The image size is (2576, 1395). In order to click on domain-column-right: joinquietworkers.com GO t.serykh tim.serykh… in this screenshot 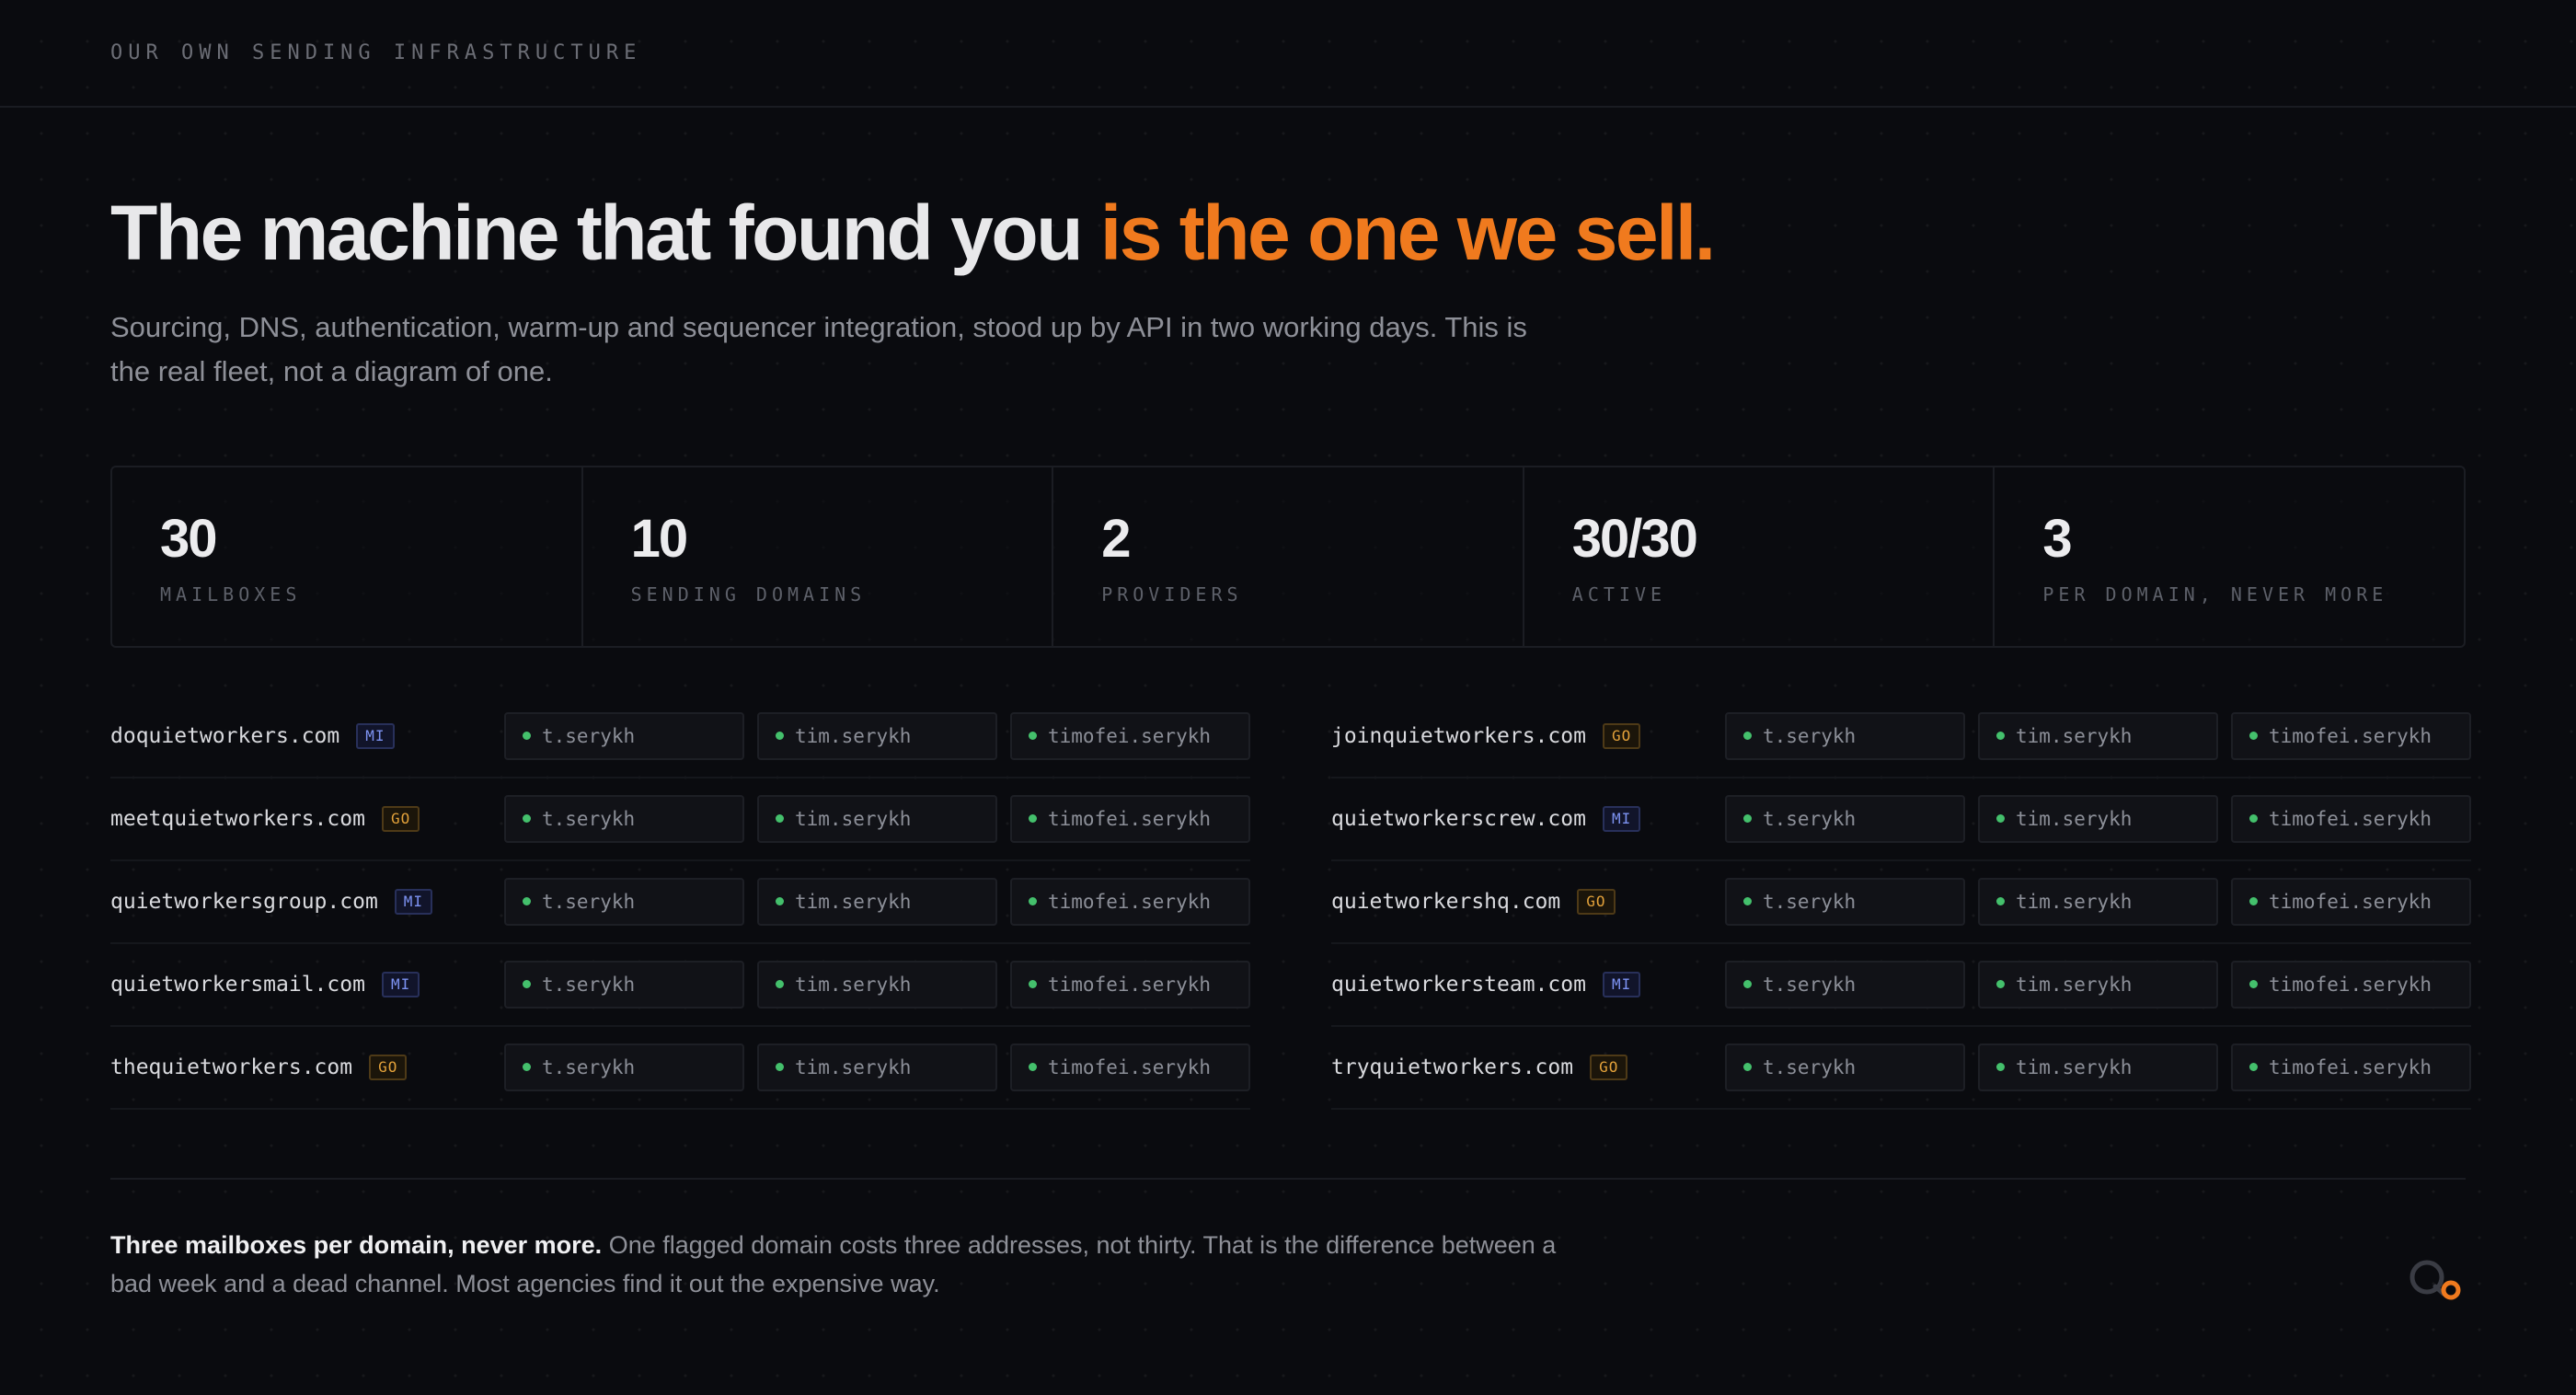, I will do `click(1901, 903)`.